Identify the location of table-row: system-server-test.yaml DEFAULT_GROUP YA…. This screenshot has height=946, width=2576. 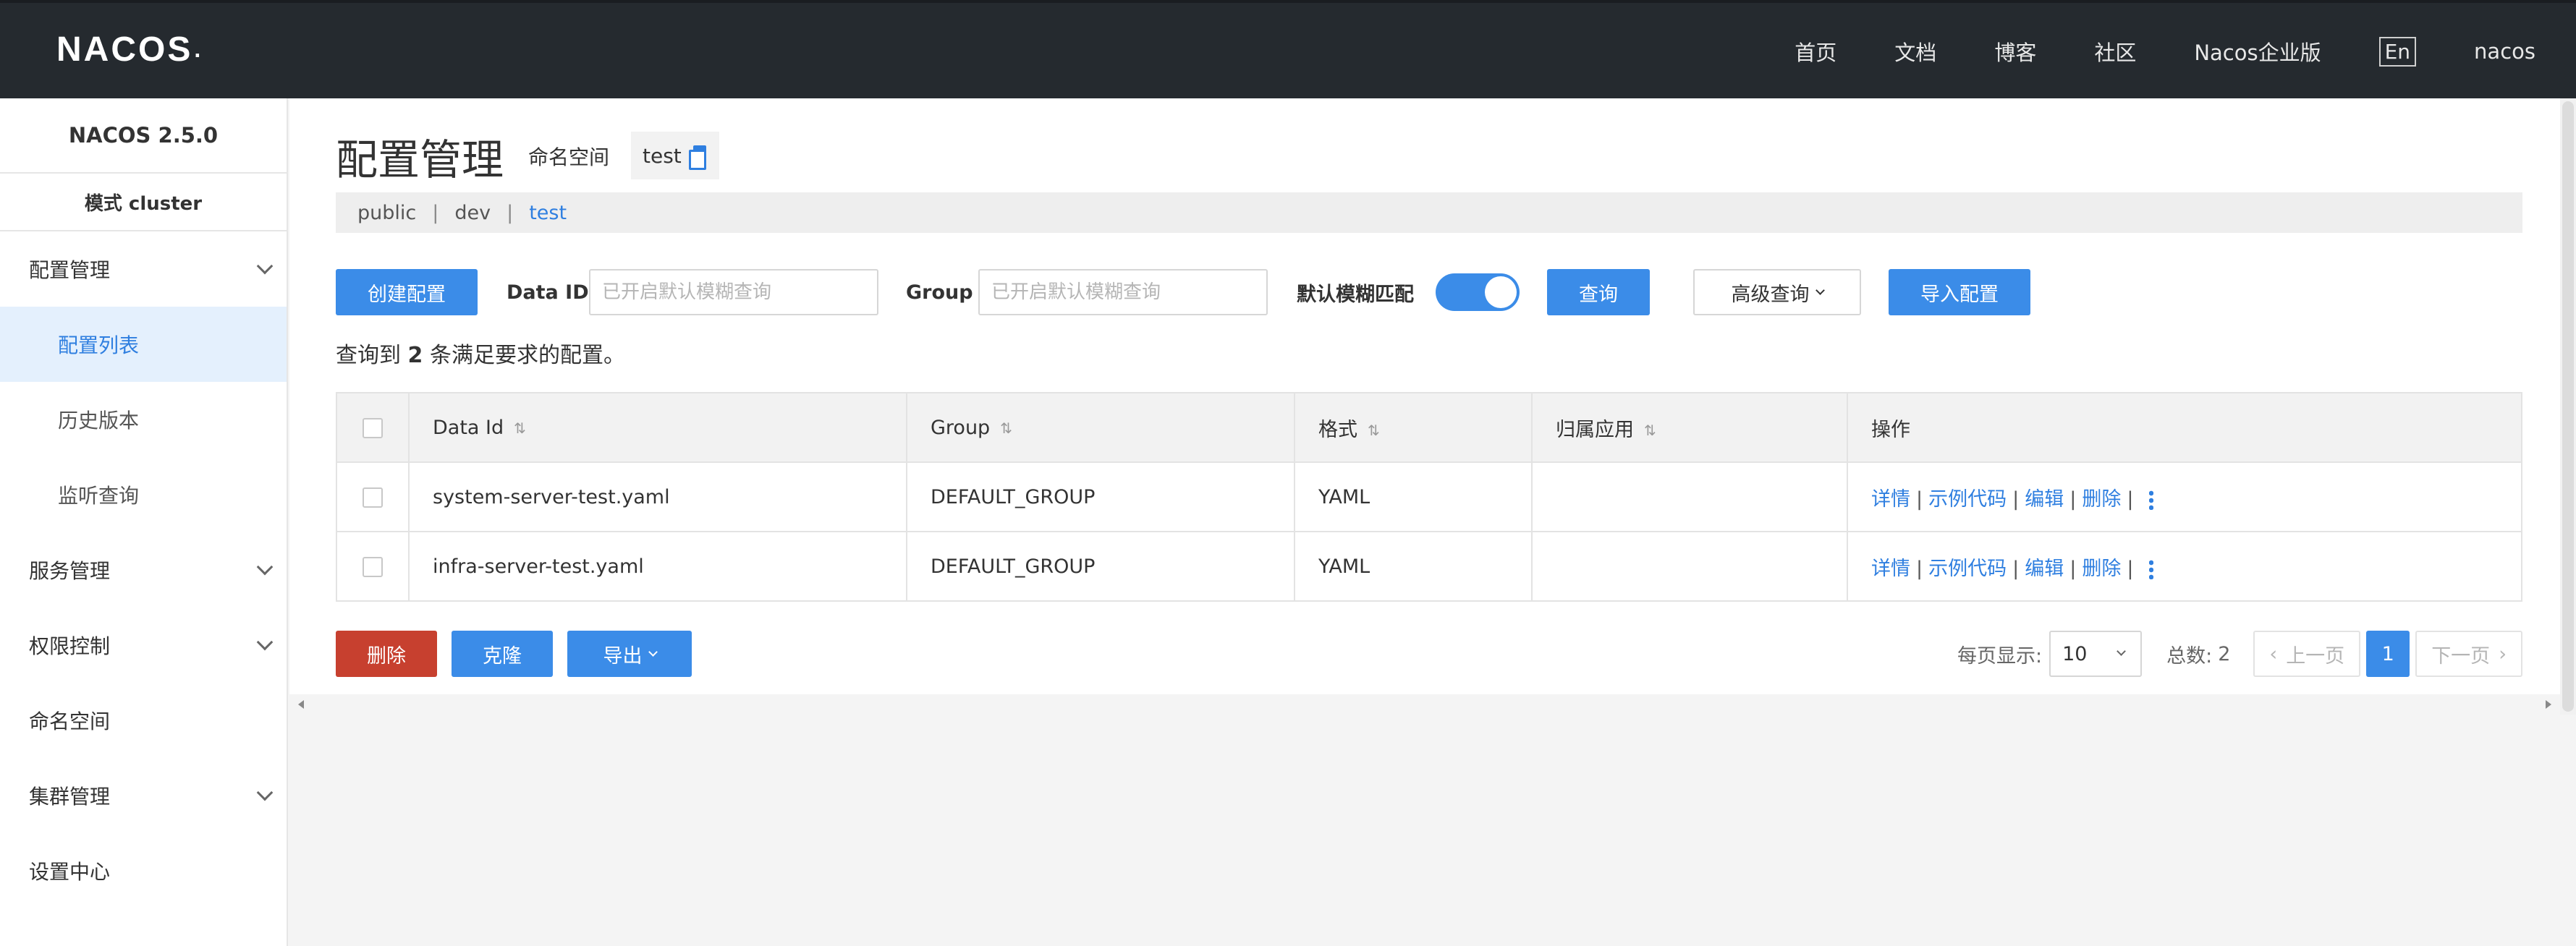
(1429, 496).